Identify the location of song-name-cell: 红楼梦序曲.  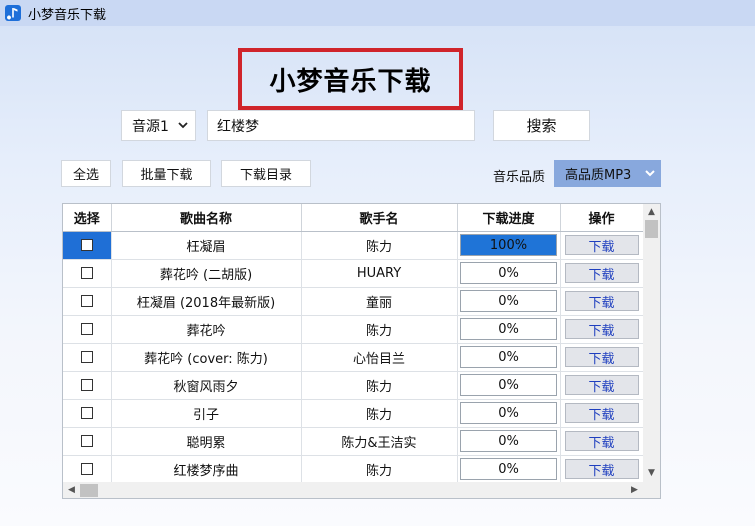
(206, 469).